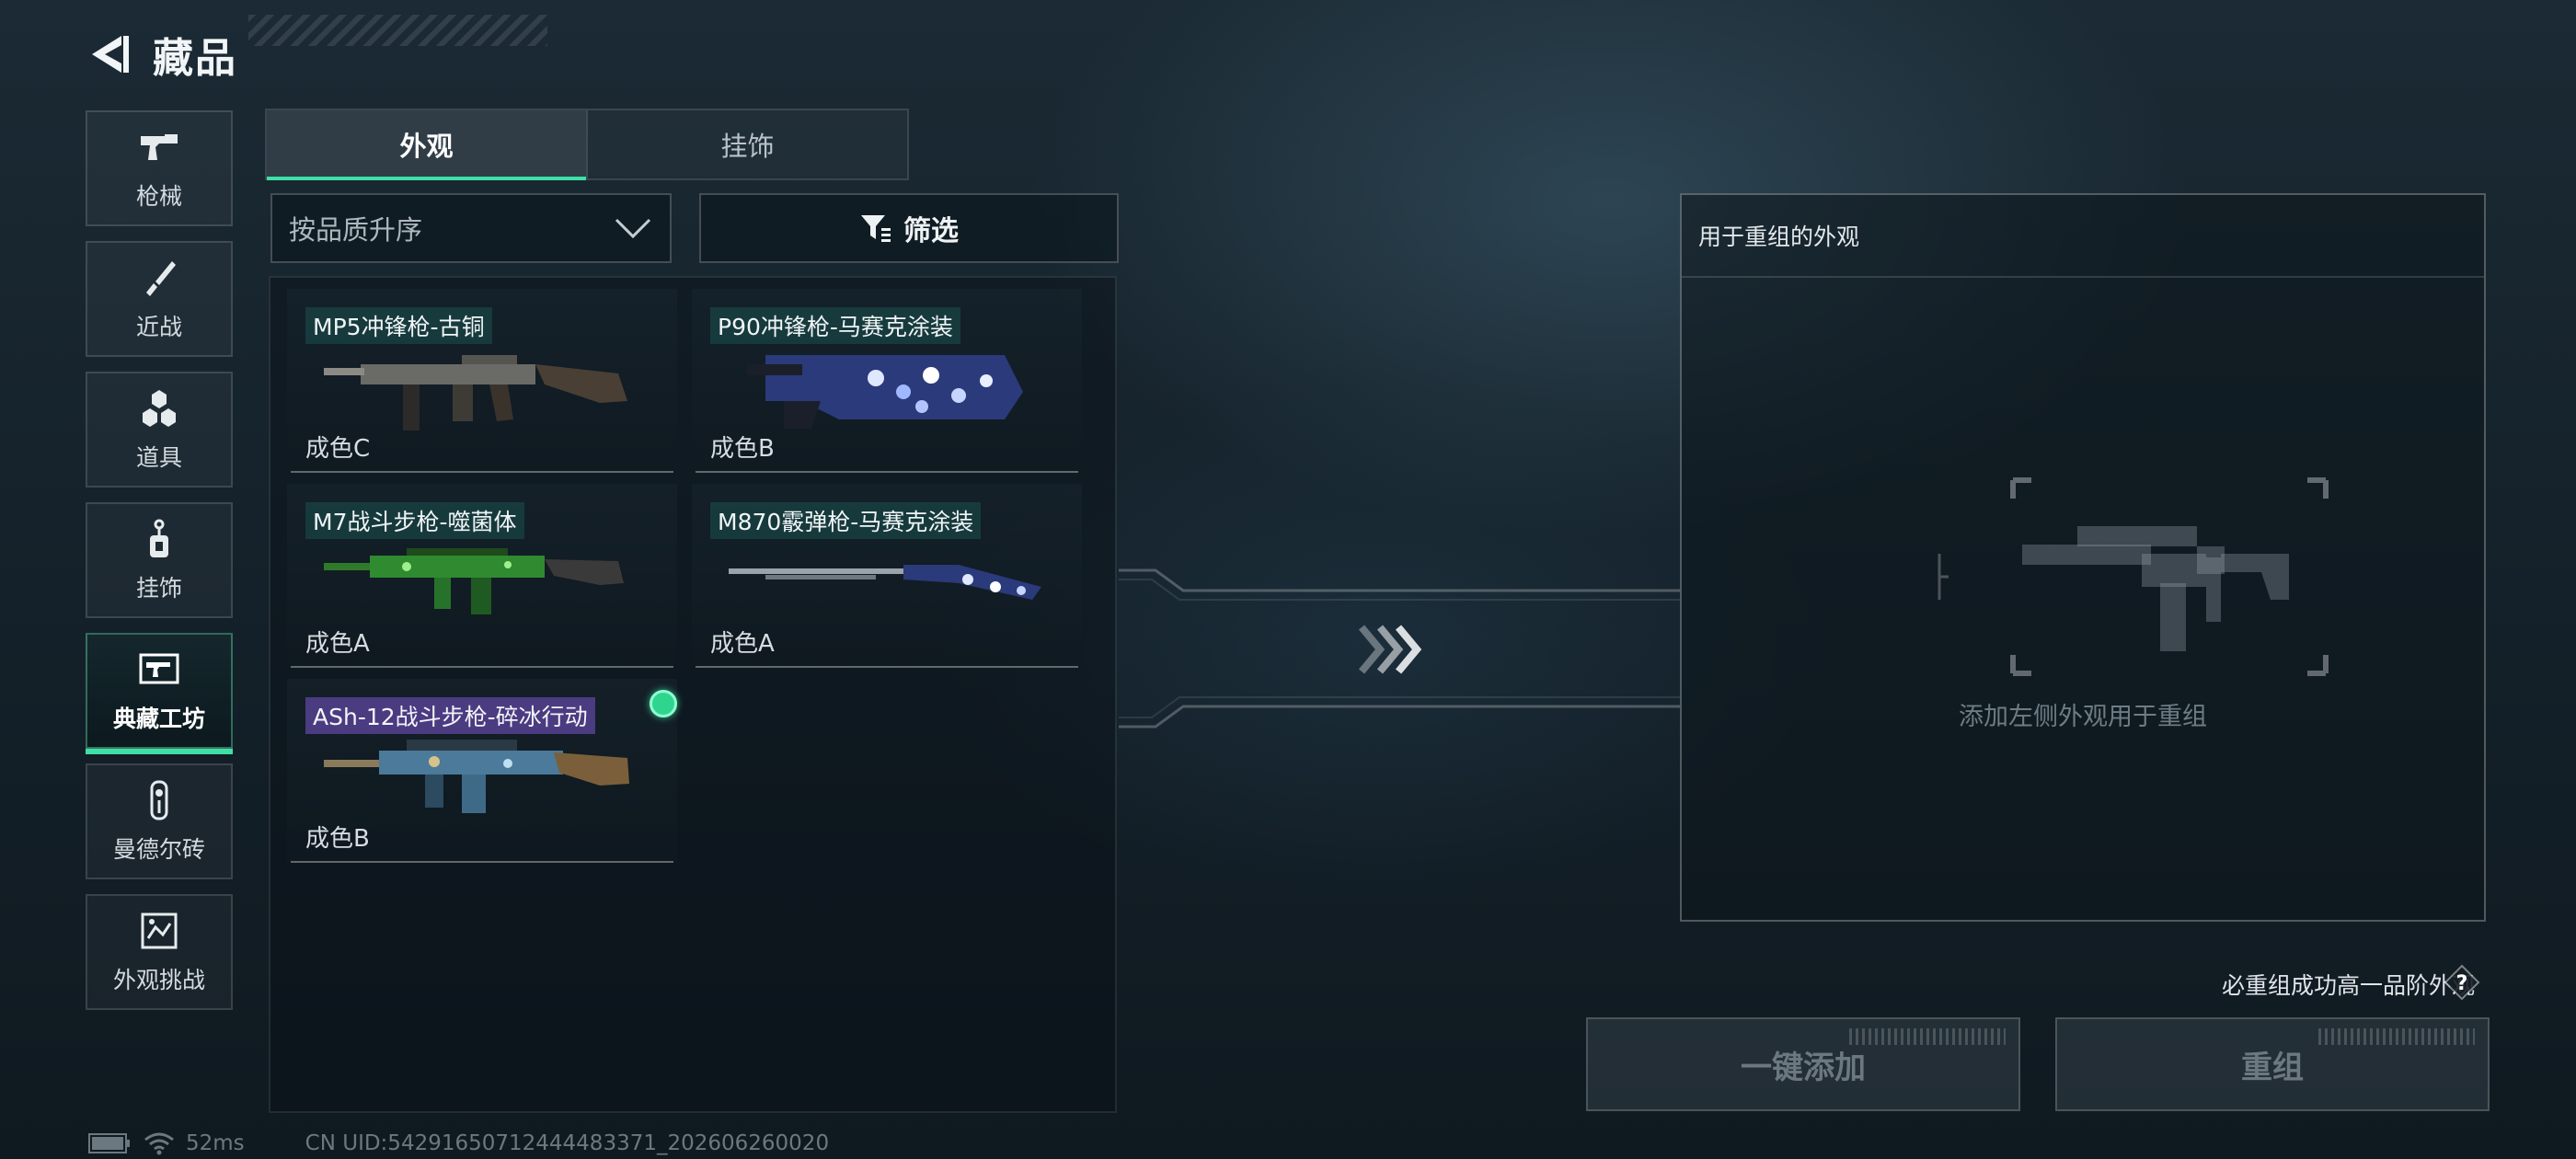 The image size is (2576, 1159). I want to click on sidebar-item-firearms: 枪械, so click(159, 168).